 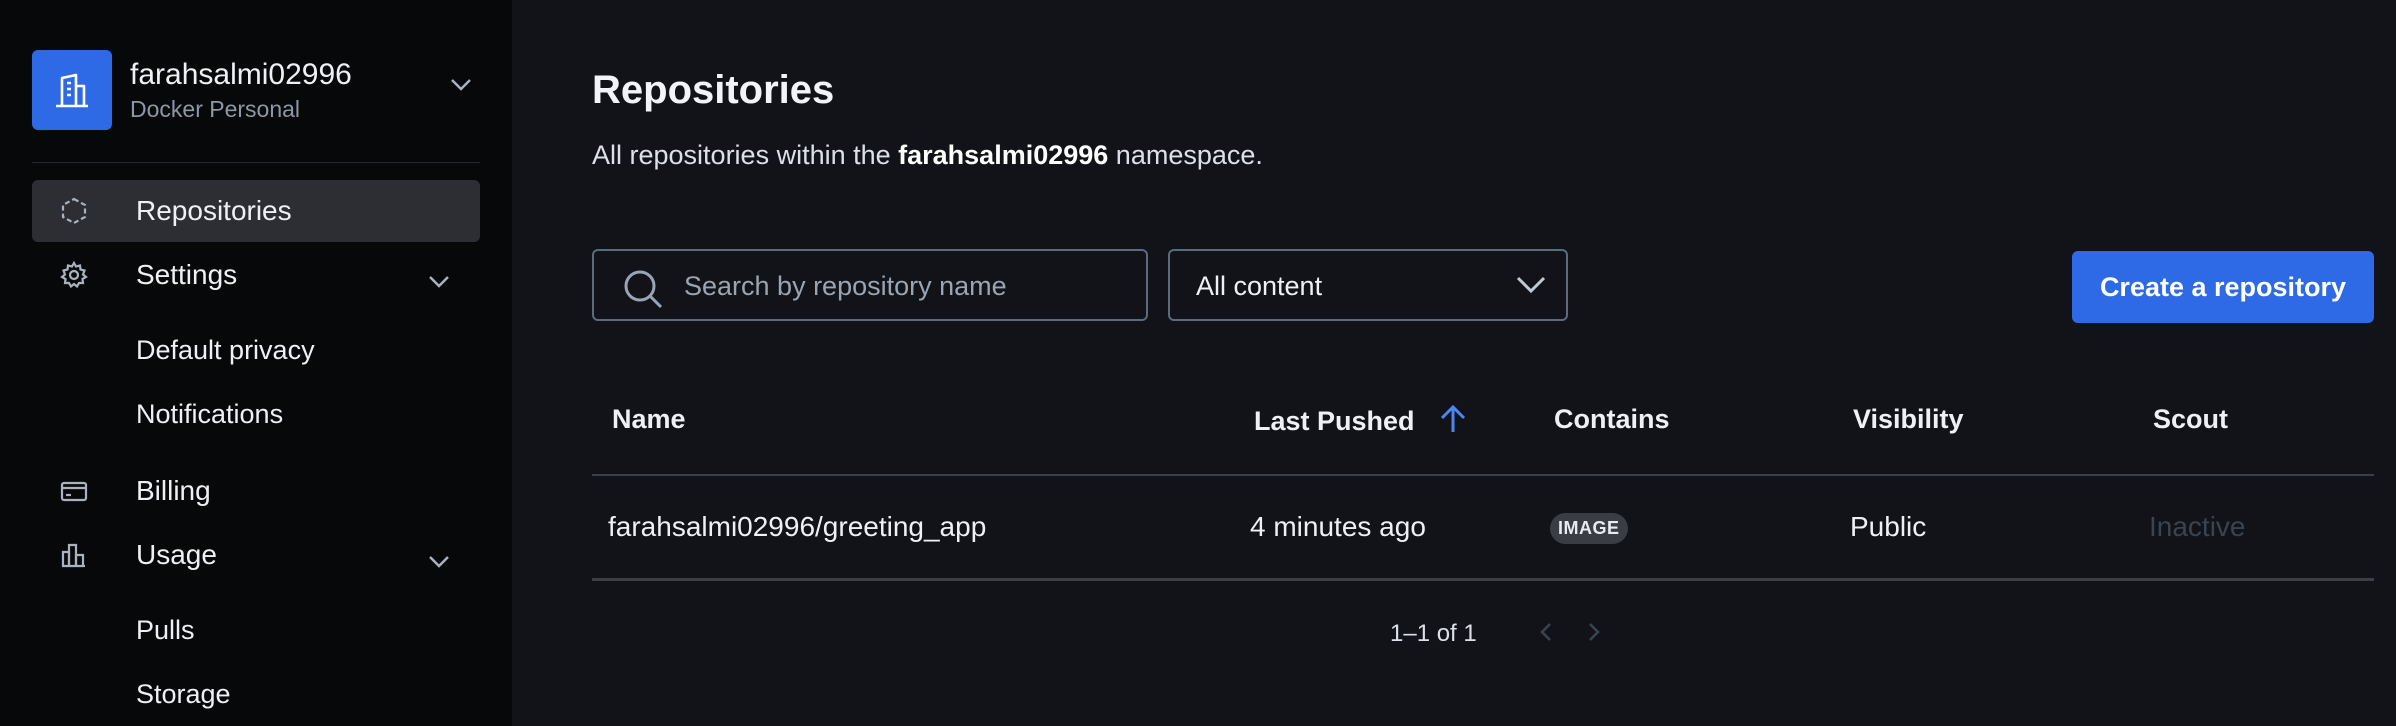 I want to click on repository-name-link: farahsalmi02996/greeting_app, so click(x=797, y=527).